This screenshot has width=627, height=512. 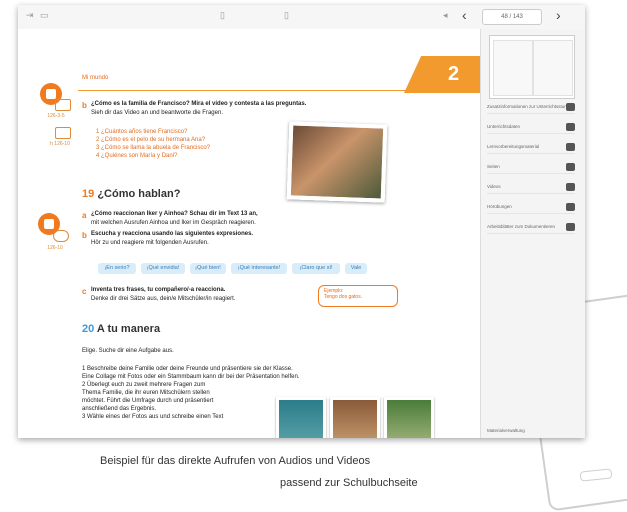 I want to click on question: 4 ¿Quiénes son María y Dani?, so click(x=137, y=156).